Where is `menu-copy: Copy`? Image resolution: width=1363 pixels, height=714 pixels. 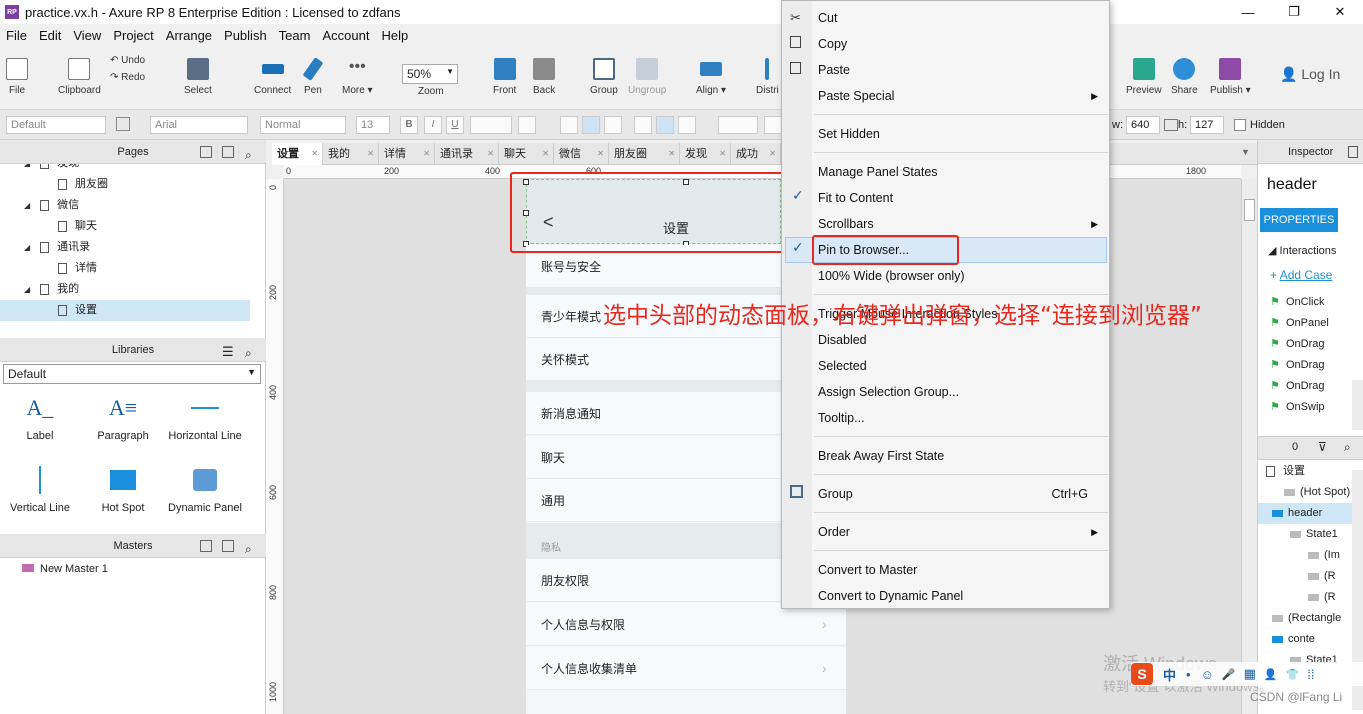 menu-copy: Copy is located at coordinates (963, 44).